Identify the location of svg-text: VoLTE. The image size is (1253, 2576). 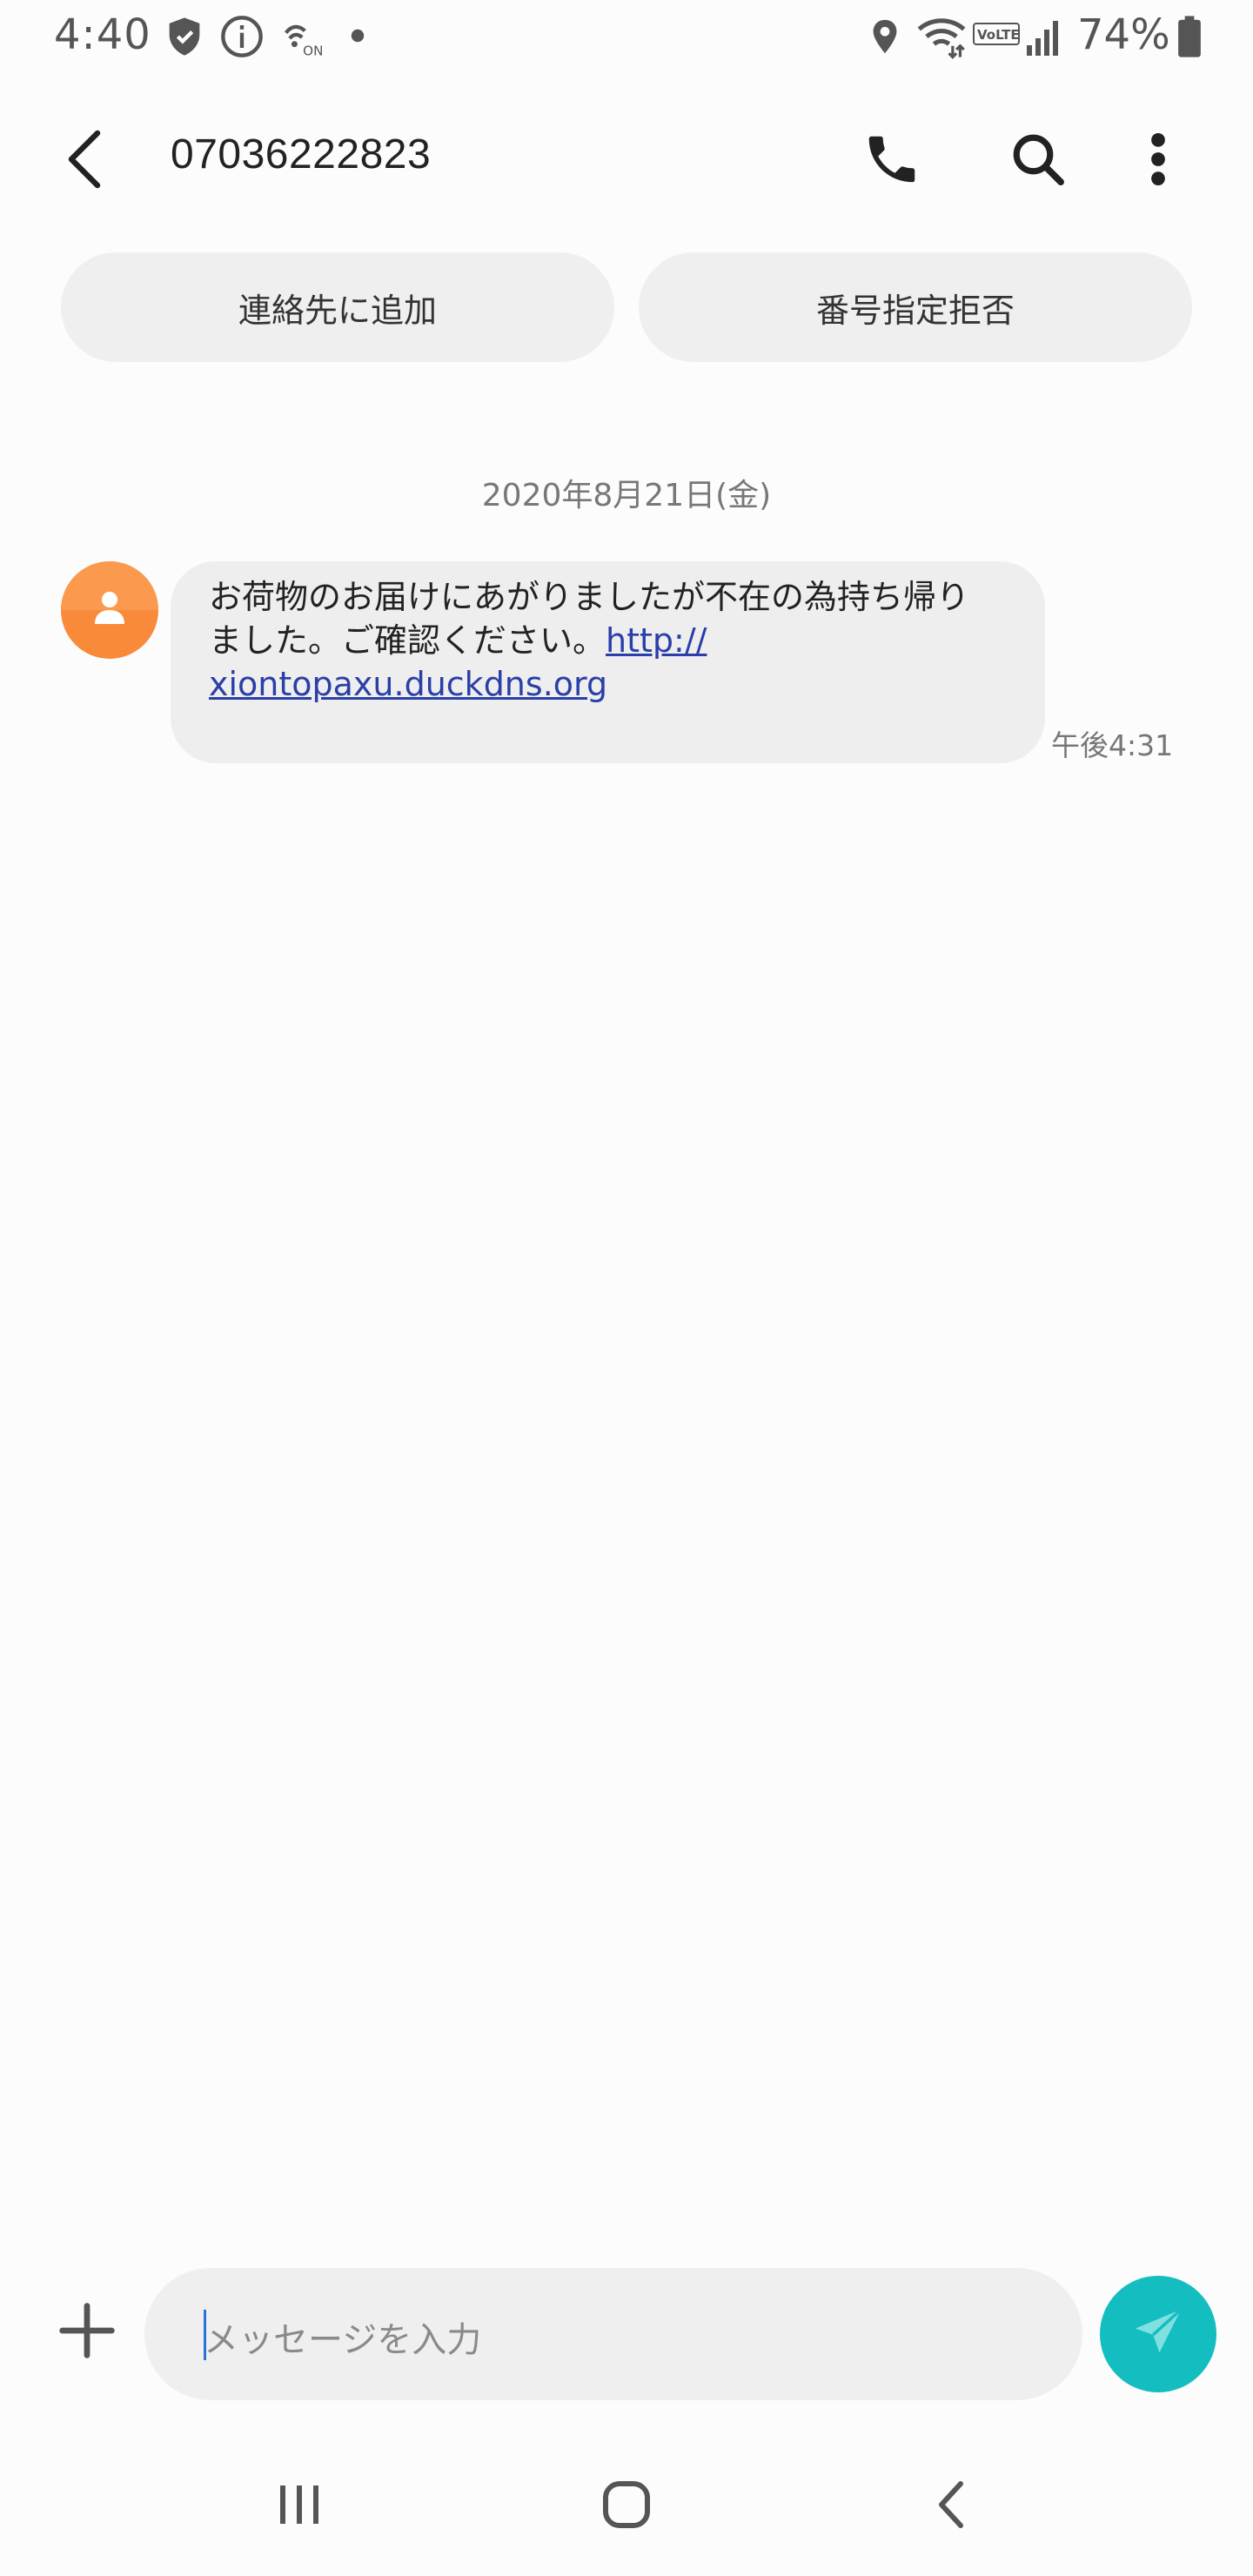
(998, 35).